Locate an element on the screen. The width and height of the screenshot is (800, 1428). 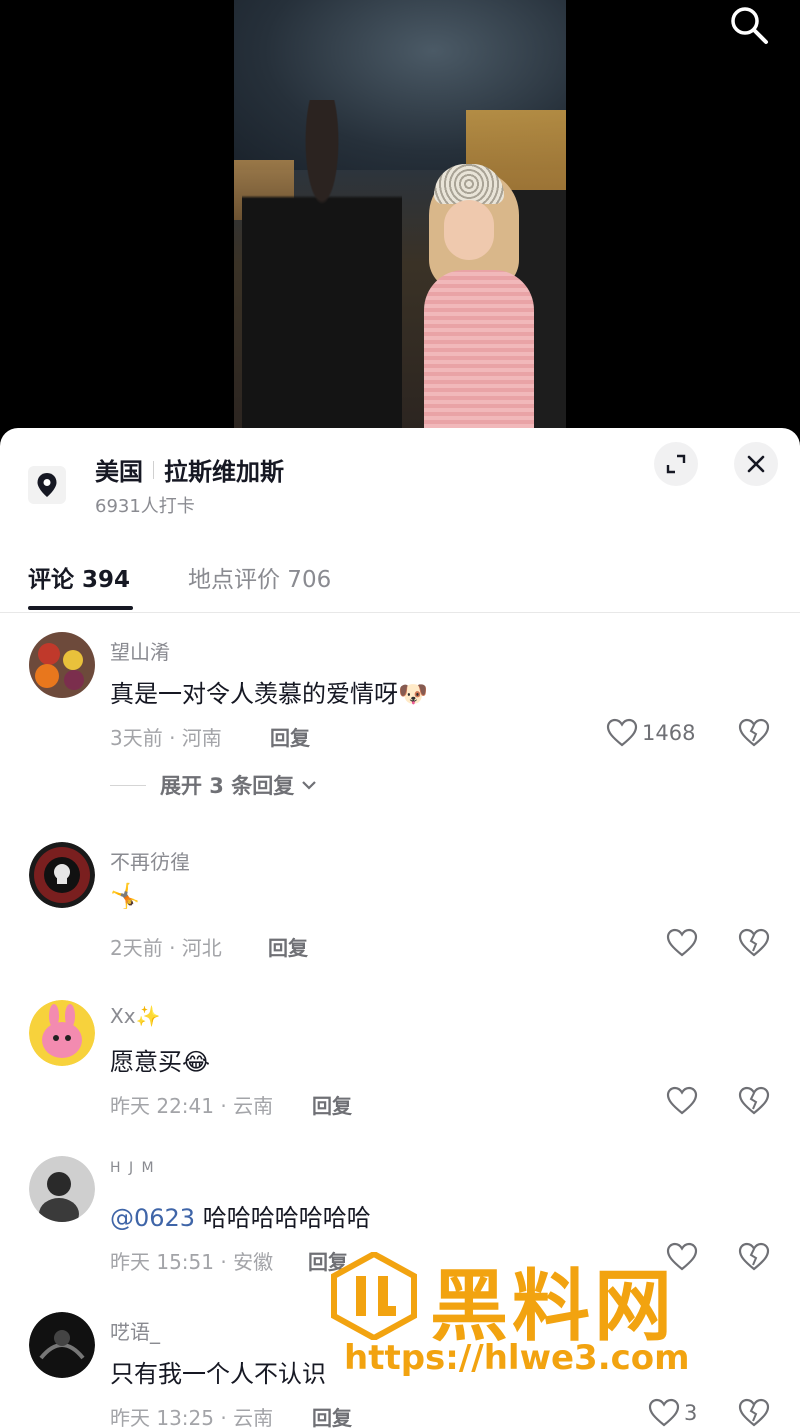
close-button is located at coordinates (756, 464).